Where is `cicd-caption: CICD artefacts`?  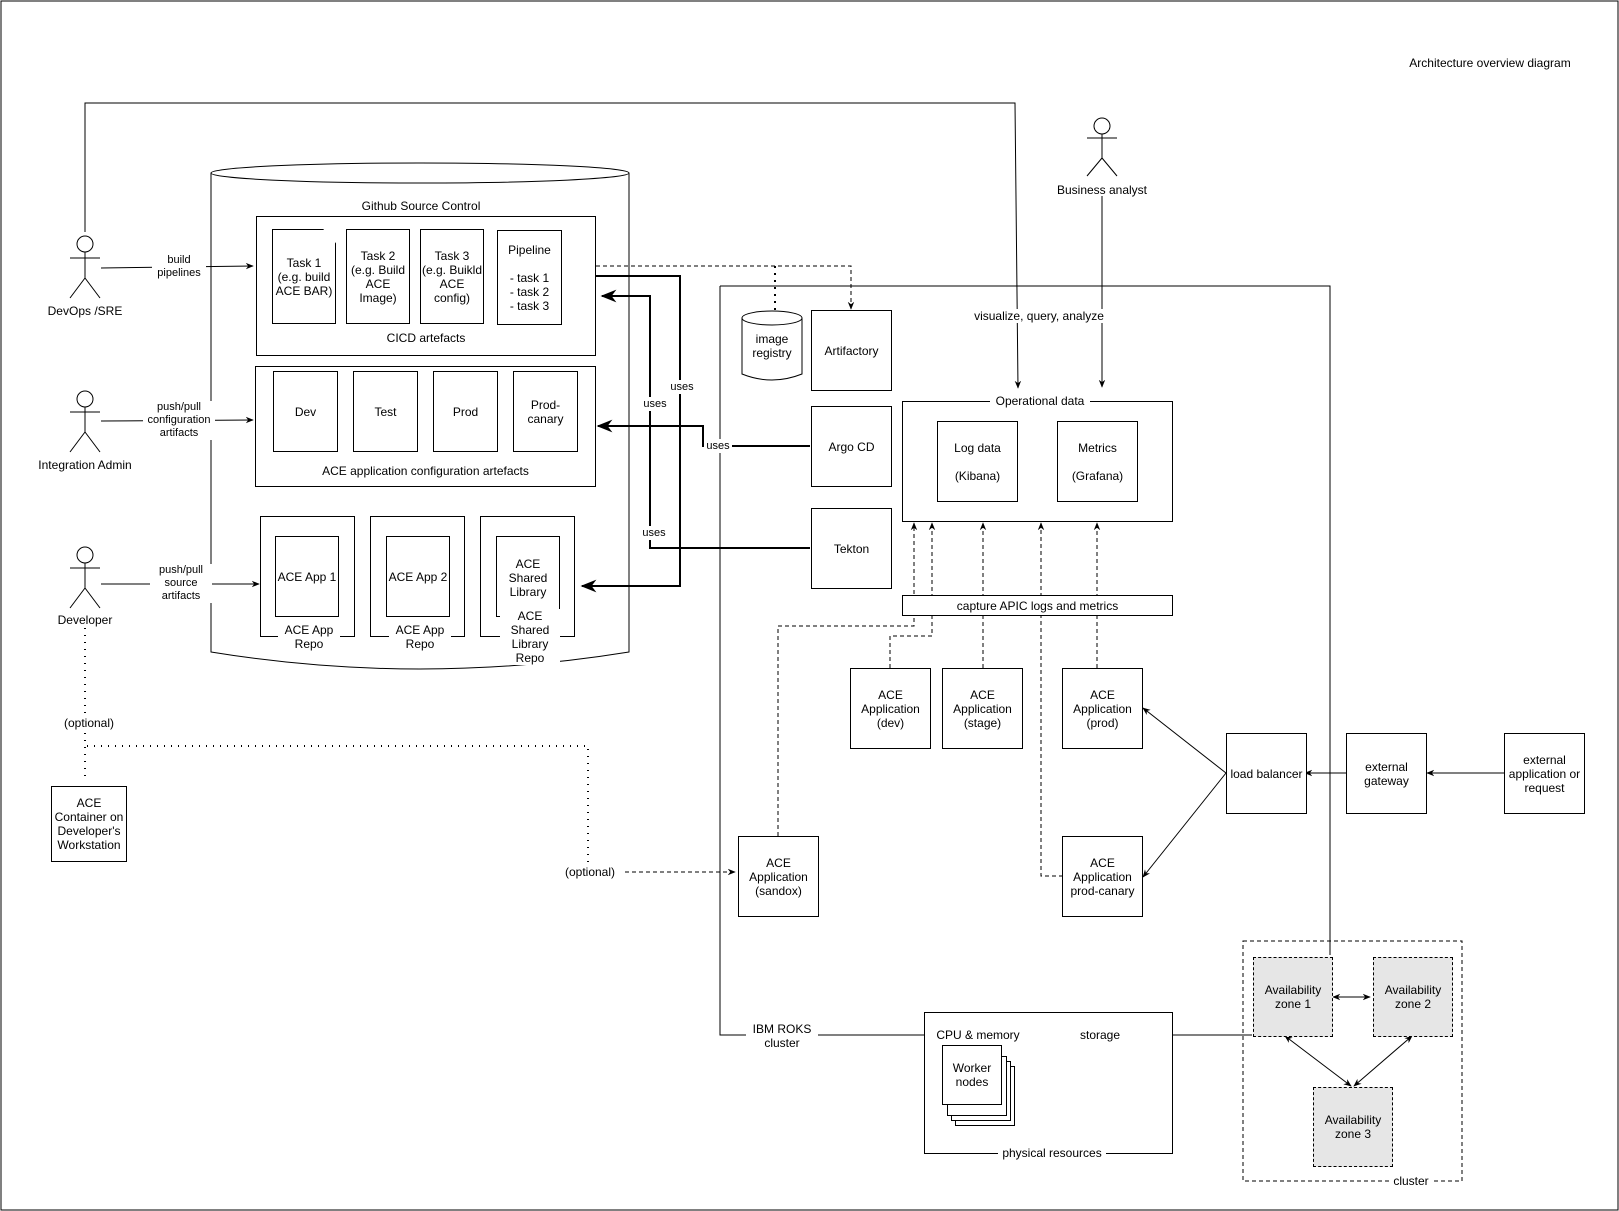
cicd-caption: CICD artefacts is located at coordinates (426, 338).